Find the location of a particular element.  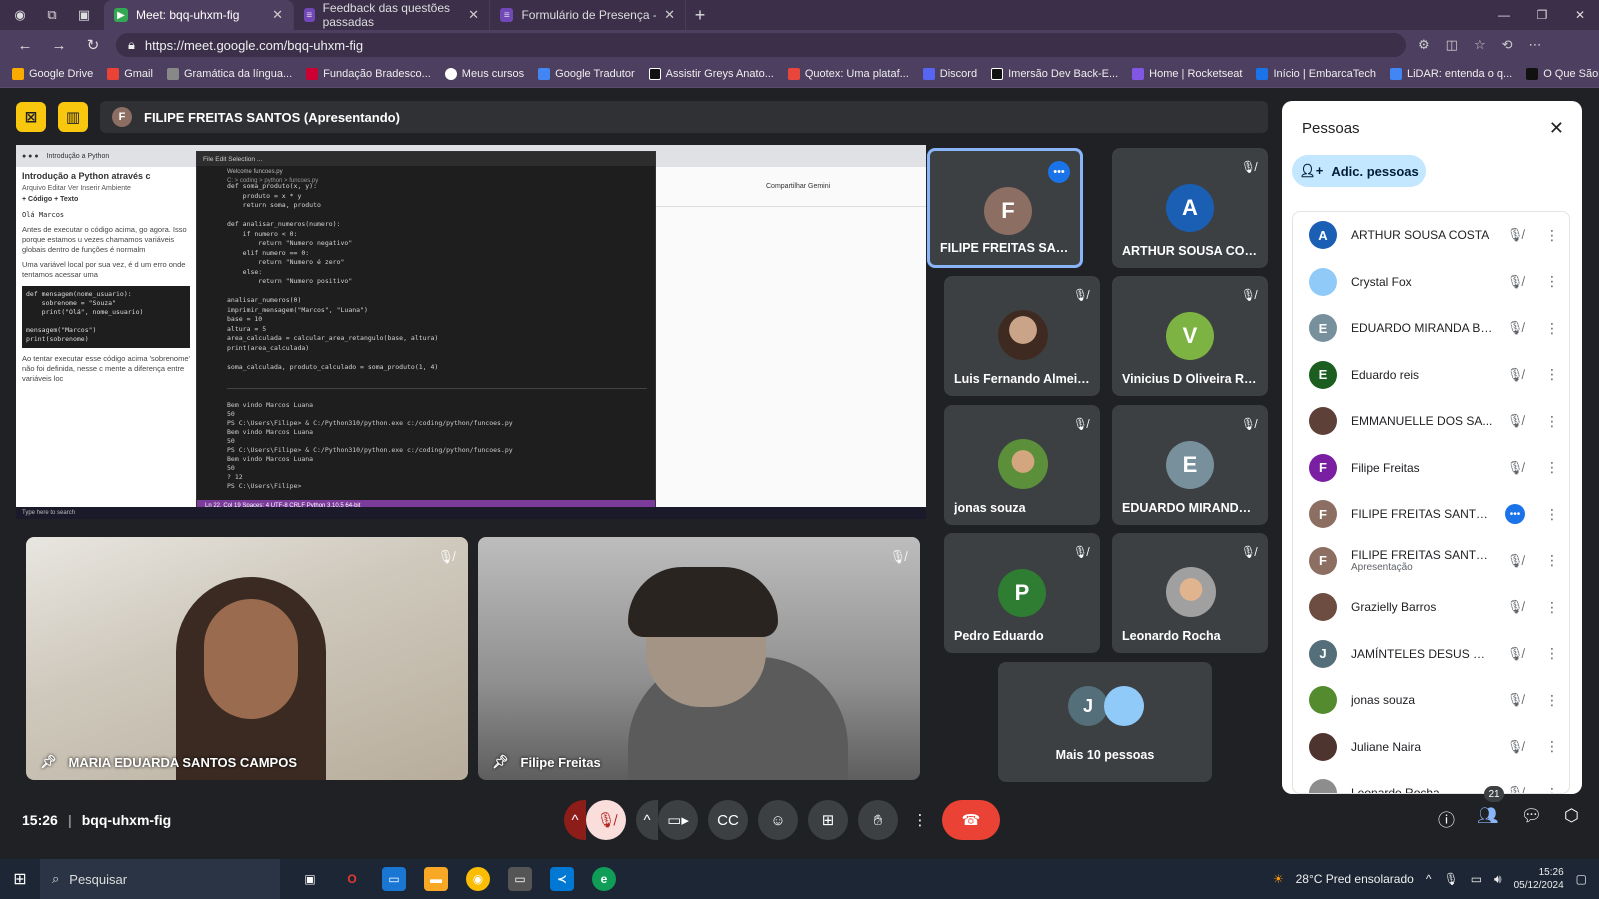

tab-formulario: ≡ Formulário de Presença - ACEX D ✕ is located at coordinates (588, 15).